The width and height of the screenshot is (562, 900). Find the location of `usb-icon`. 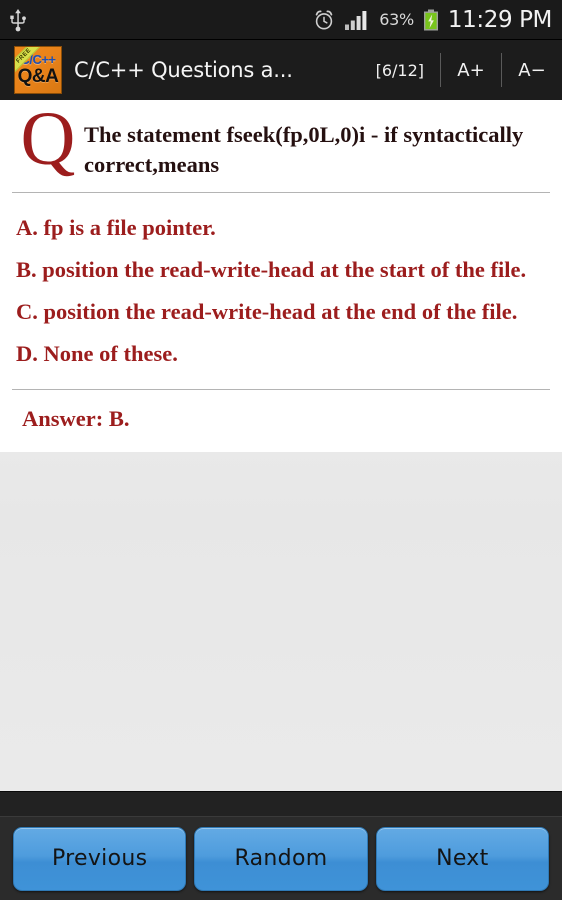

usb-icon is located at coordinates (18, 20).